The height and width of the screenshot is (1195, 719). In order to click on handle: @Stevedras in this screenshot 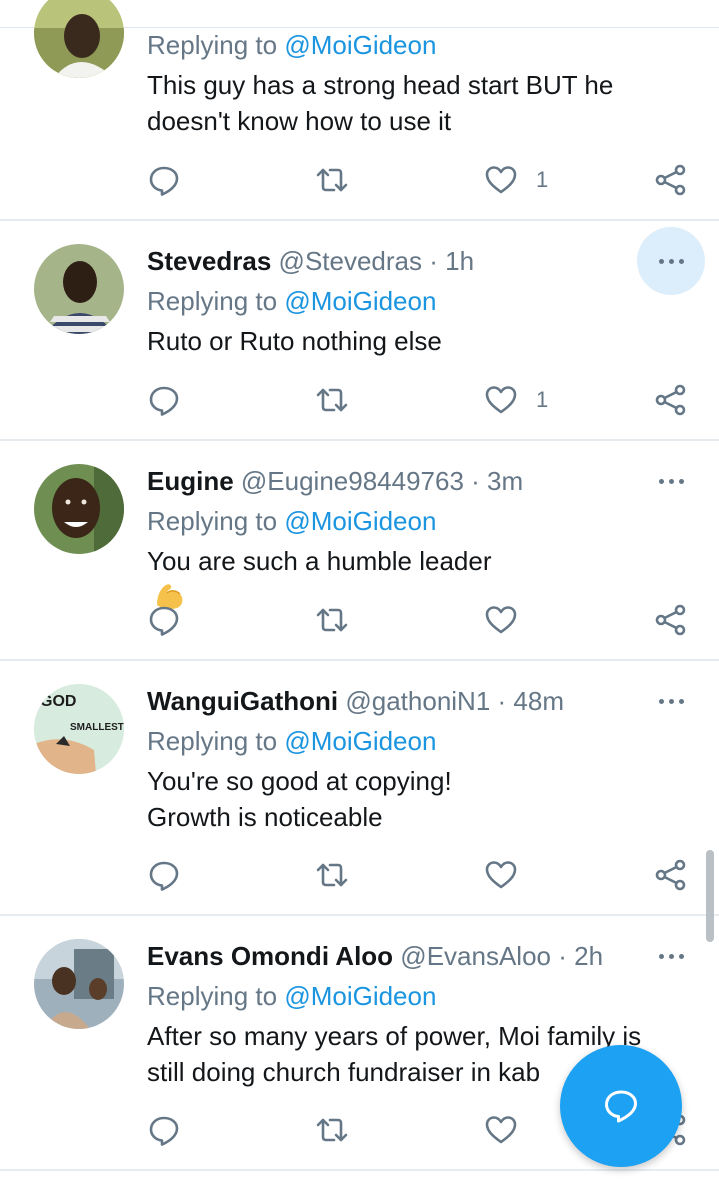, I will do `click(350, 261)`.